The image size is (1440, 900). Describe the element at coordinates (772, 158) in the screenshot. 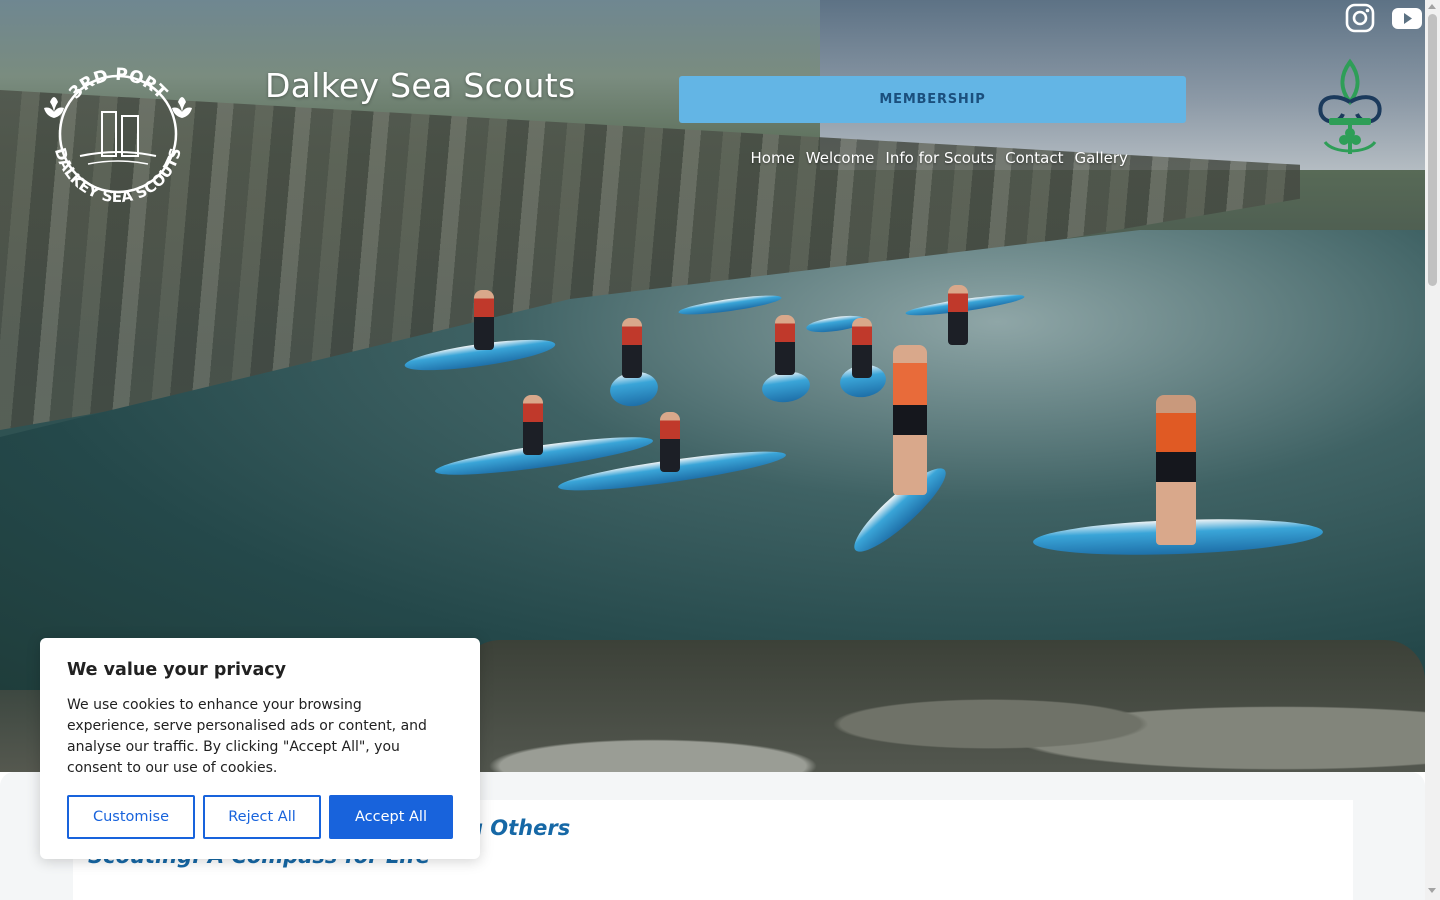

I see `nav-item-home: Home` at that location.